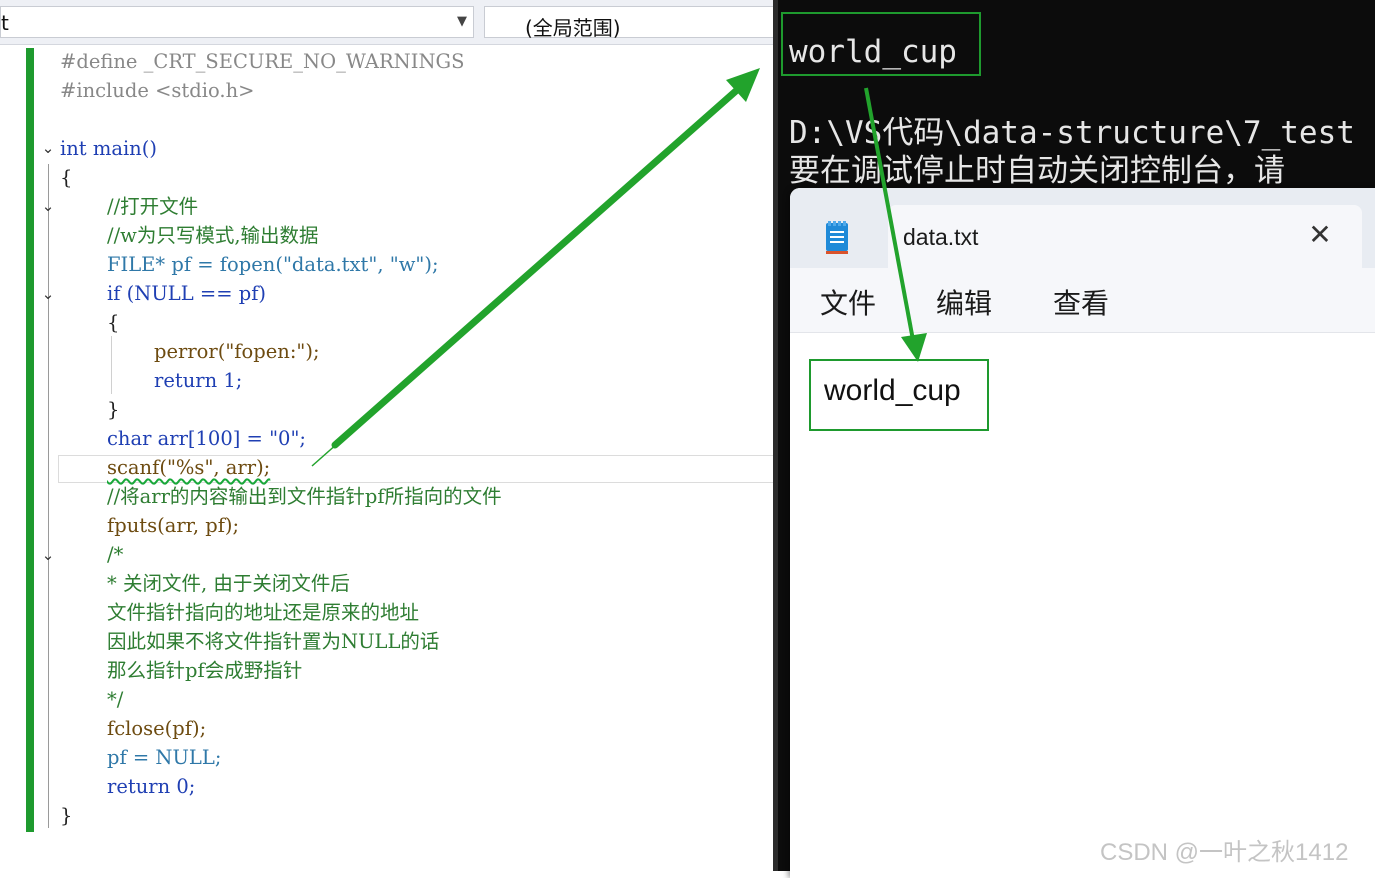  What do you see at coordinates (1224, 852) in the screenshot?
I see `watermark: CSDN @一叶之秋1412` at bounding box center [1224, 852].